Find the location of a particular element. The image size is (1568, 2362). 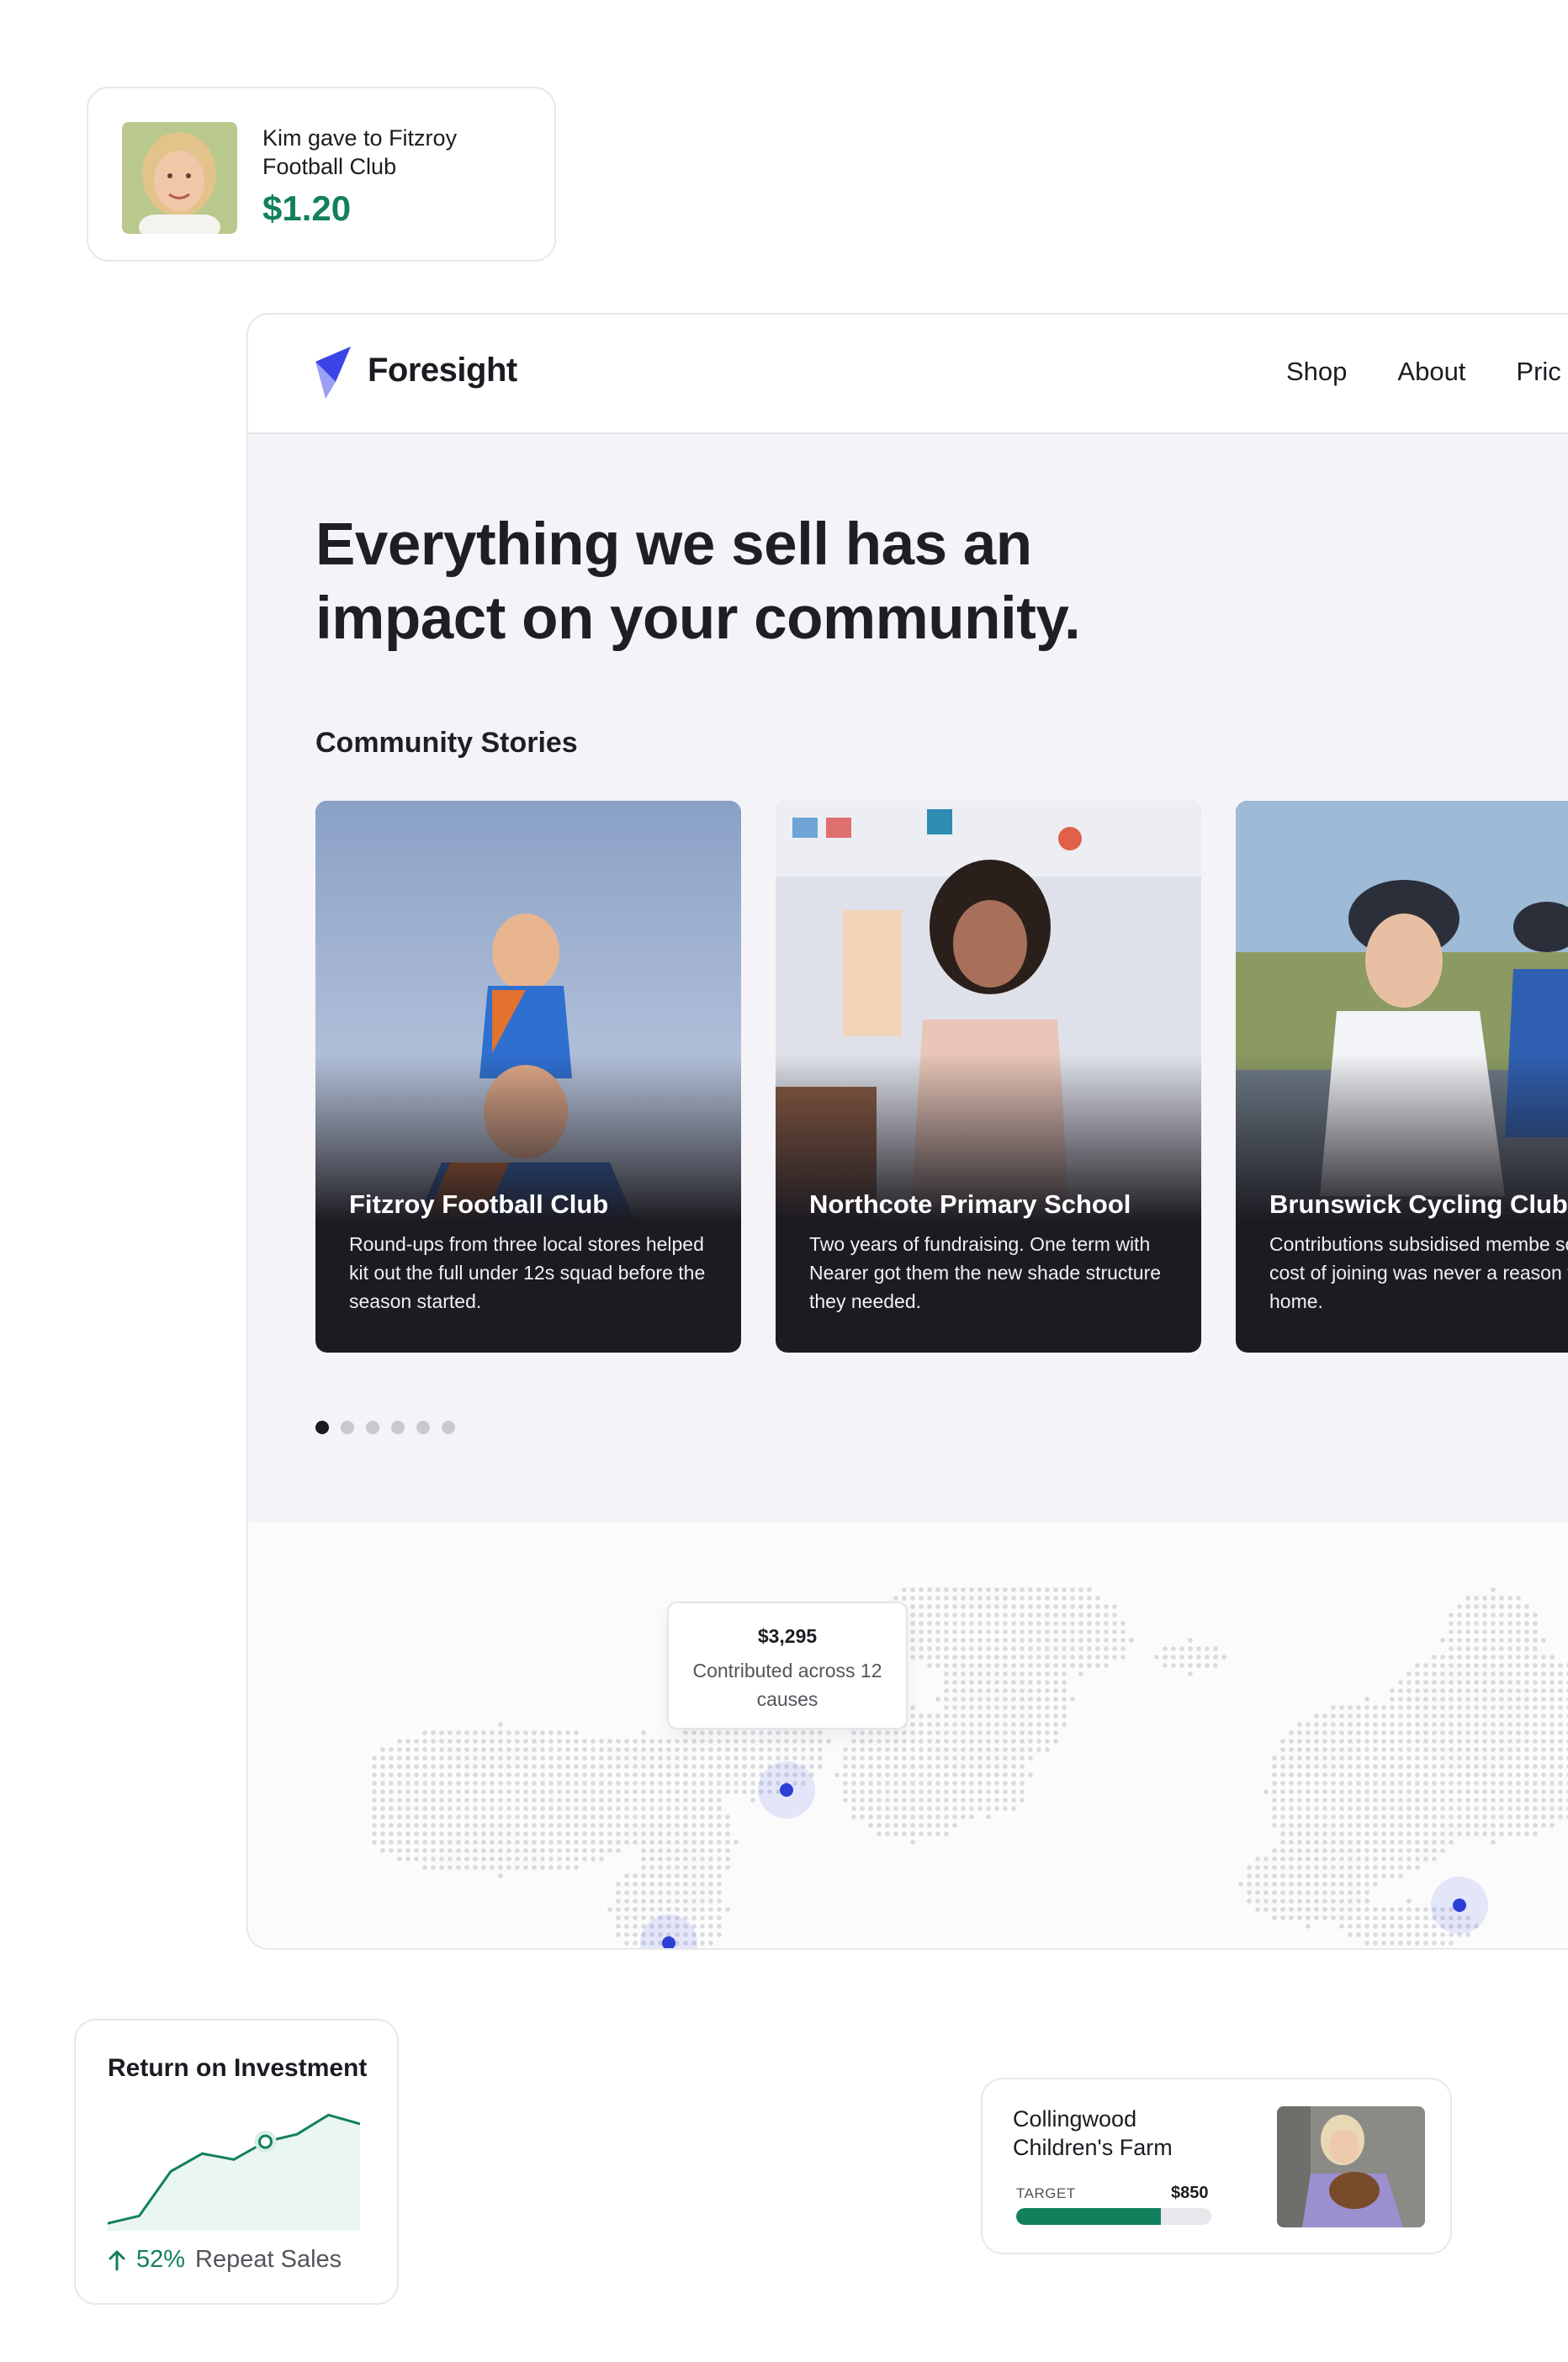

donor-avatar is located at coordinates (179, 178).